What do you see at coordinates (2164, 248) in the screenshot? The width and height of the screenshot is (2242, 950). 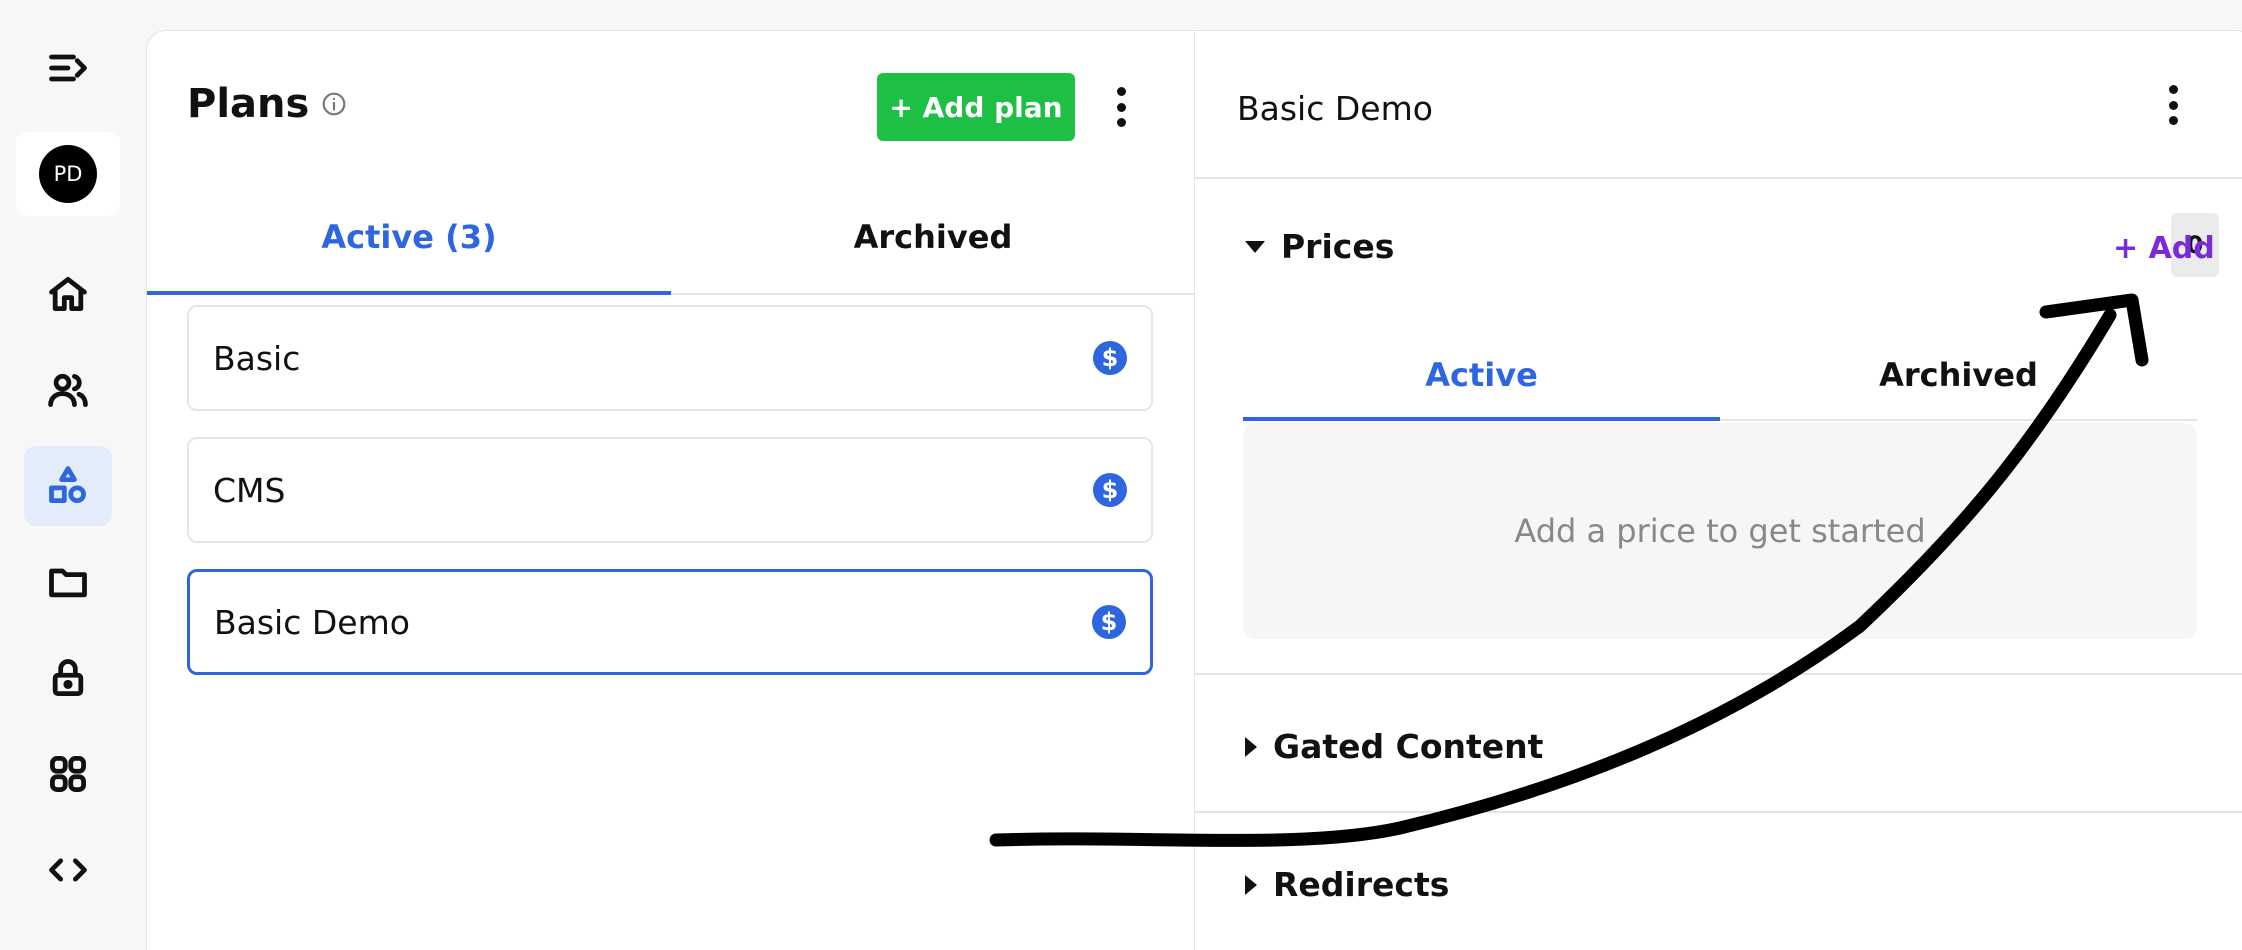 I see `add-price-button: + Add` at bounding box center [2164, 248].